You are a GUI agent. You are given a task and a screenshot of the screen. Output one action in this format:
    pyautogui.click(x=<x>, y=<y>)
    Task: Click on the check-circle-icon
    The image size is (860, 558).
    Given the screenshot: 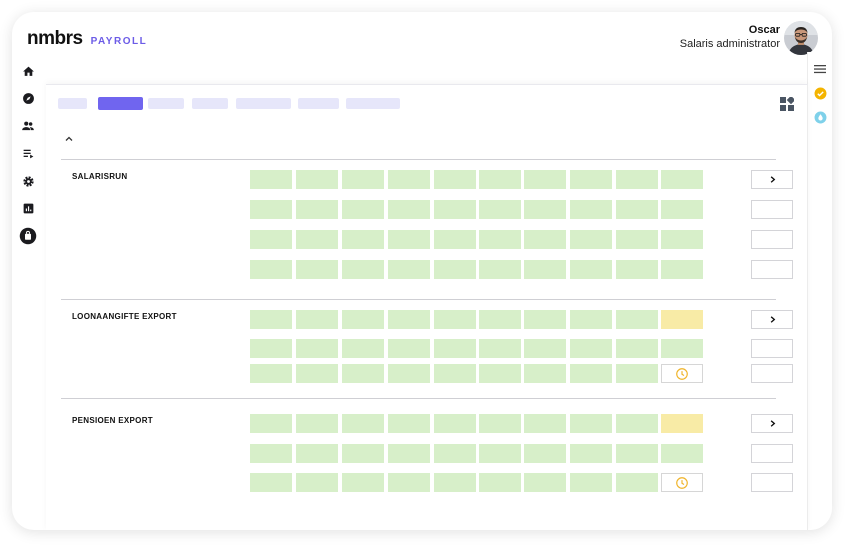 What is the action you would take?
    pyautogui.click(x=820, y=93)
    